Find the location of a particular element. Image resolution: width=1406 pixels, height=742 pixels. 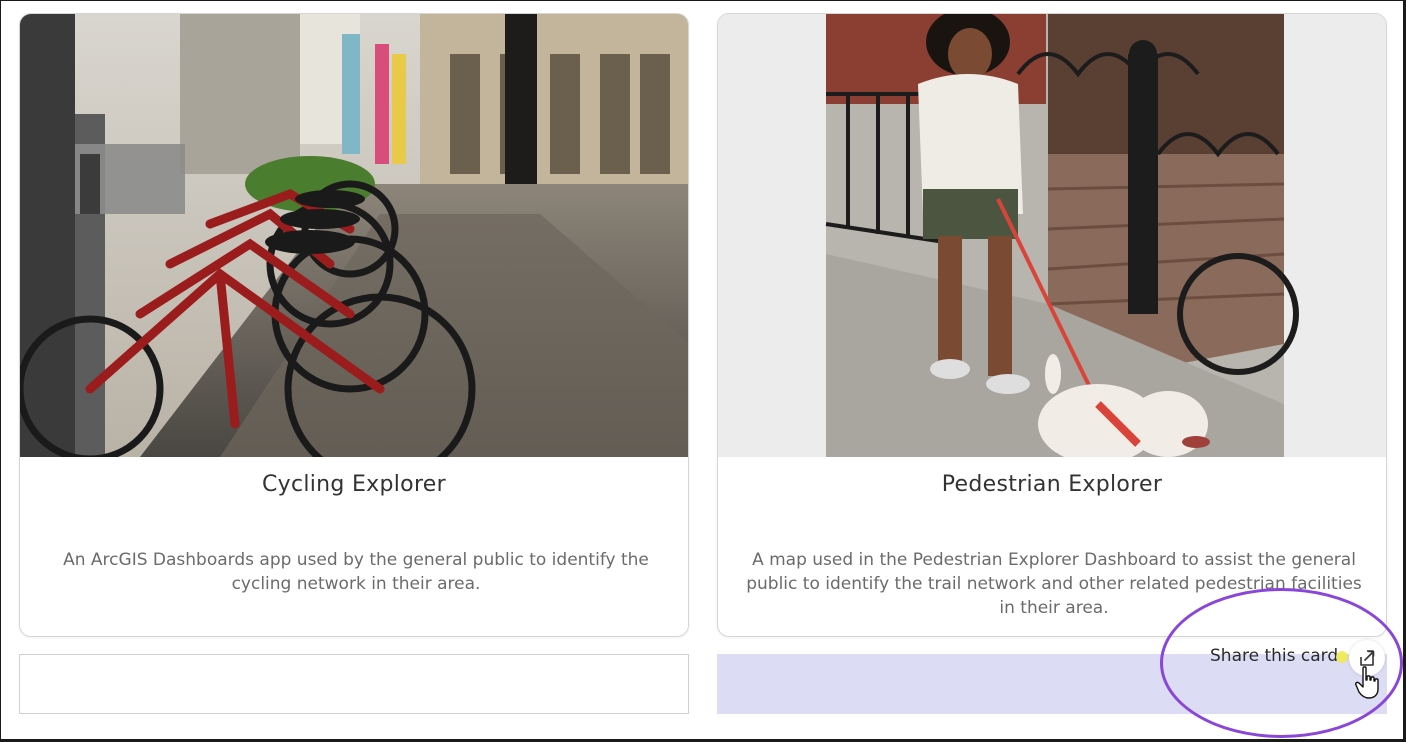

card-title: Pedestrian Explorer is located at coordinates (1052, 484).